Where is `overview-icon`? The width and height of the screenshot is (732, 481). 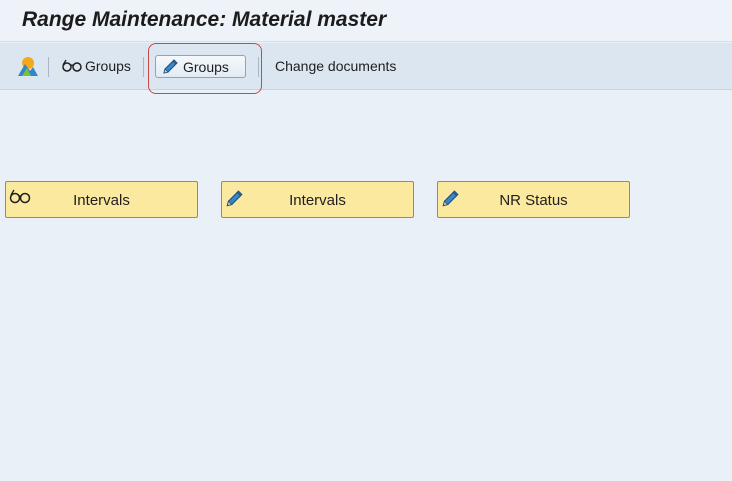 overview-icon is located at coordinates (28, 66).